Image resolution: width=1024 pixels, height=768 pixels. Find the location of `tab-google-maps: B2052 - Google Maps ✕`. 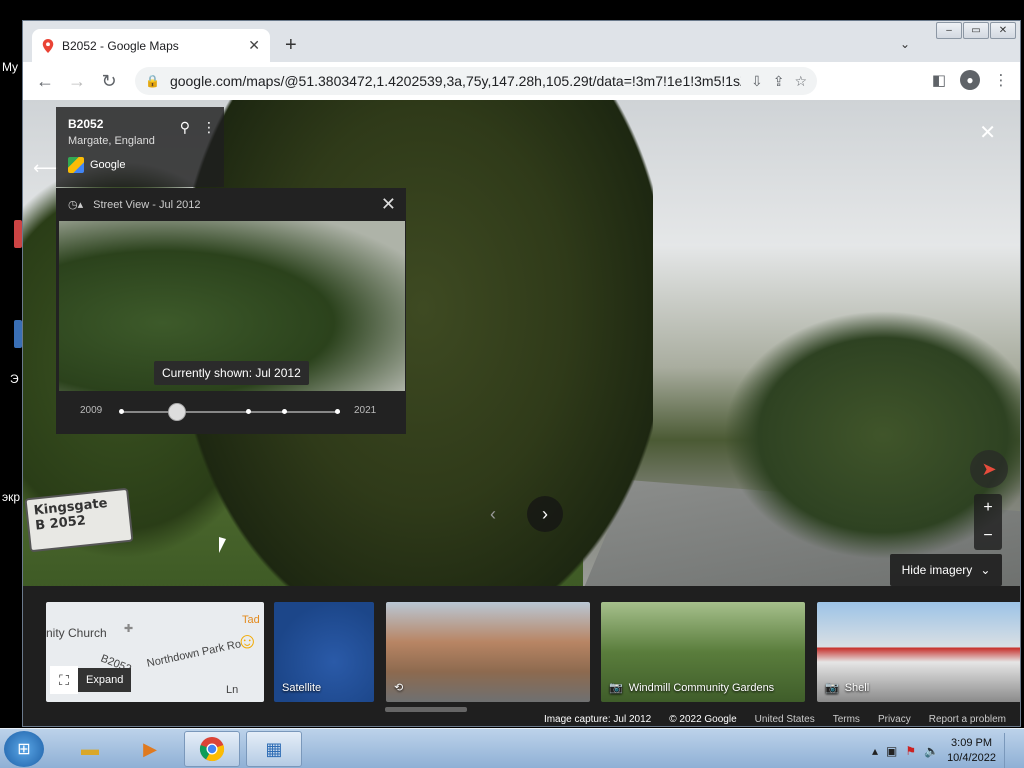

tab-google-maps: B2052 - Google Maps ✕ is located at coordinates (151, 45).